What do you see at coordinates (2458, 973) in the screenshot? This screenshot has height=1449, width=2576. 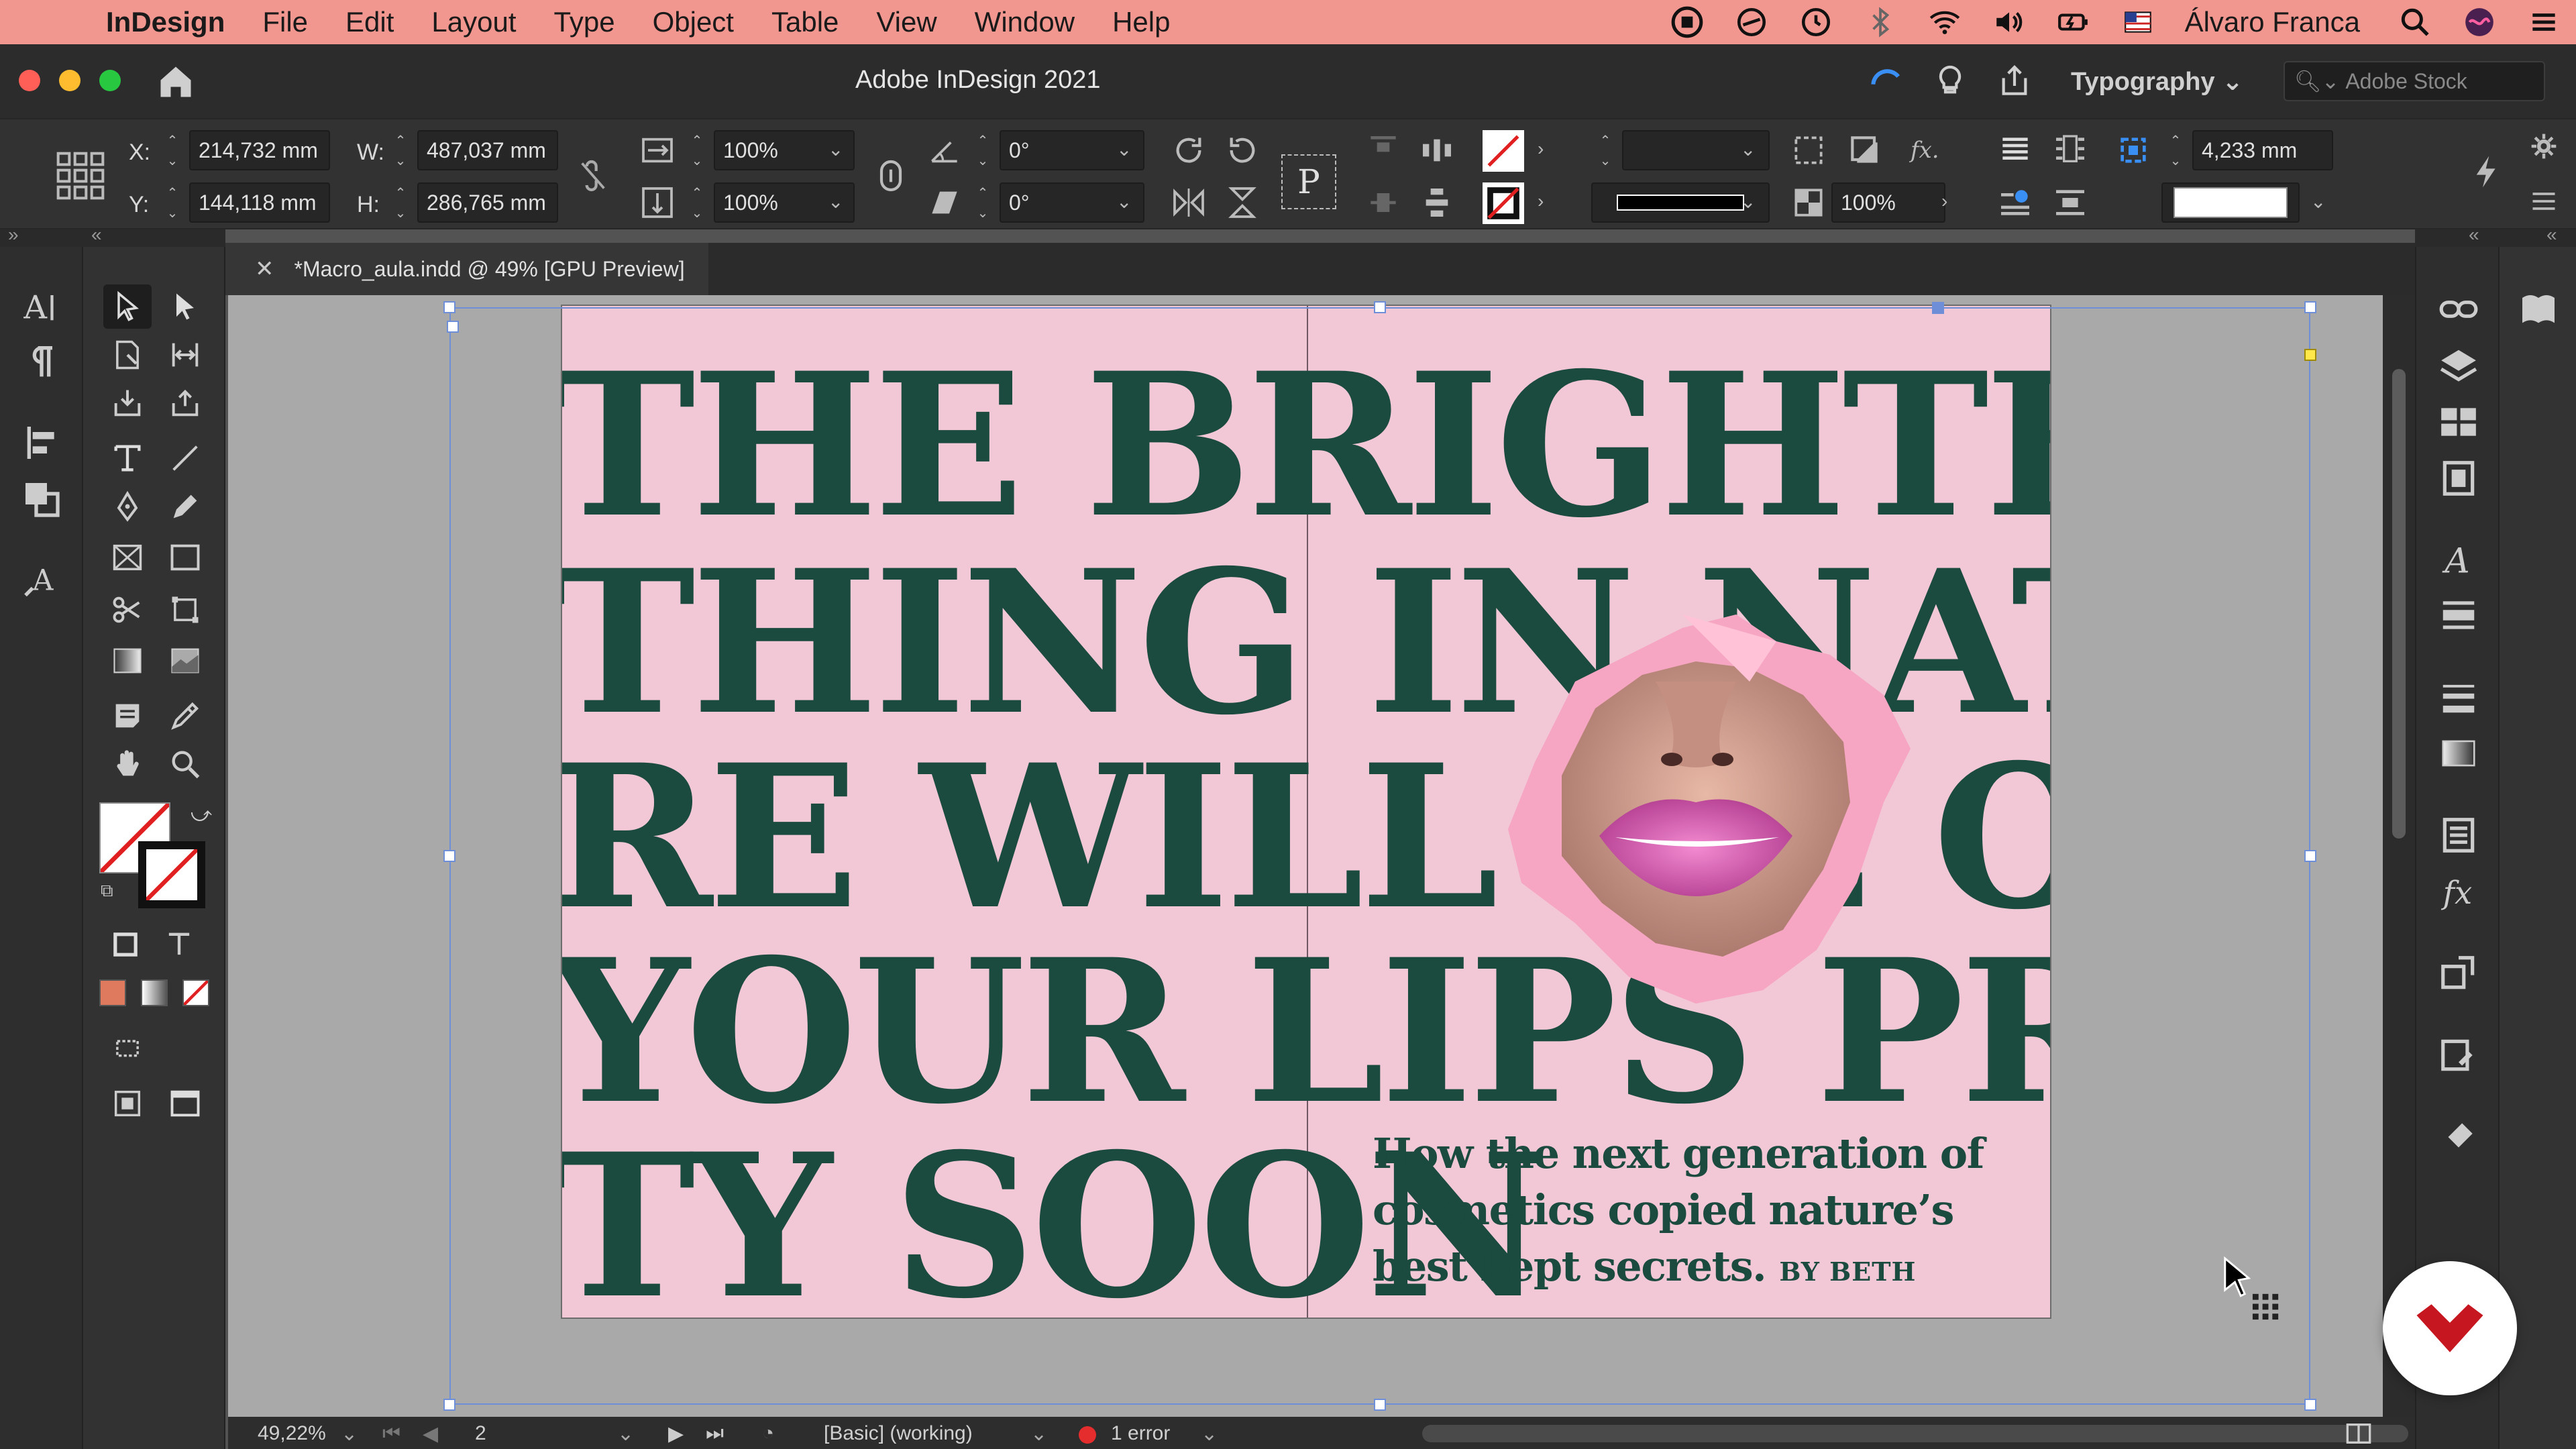 I see `object-styles-panel-icon` at bounding box center [2458, 973].